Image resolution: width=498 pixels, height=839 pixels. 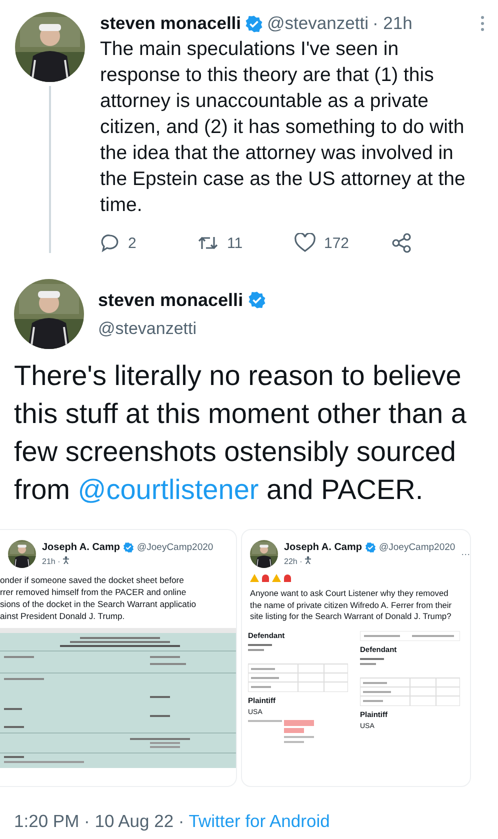 What do you see at coordinates (465, 554) in the screenshot?
I see `more-menu: ···` at bounding box center [465, 554].